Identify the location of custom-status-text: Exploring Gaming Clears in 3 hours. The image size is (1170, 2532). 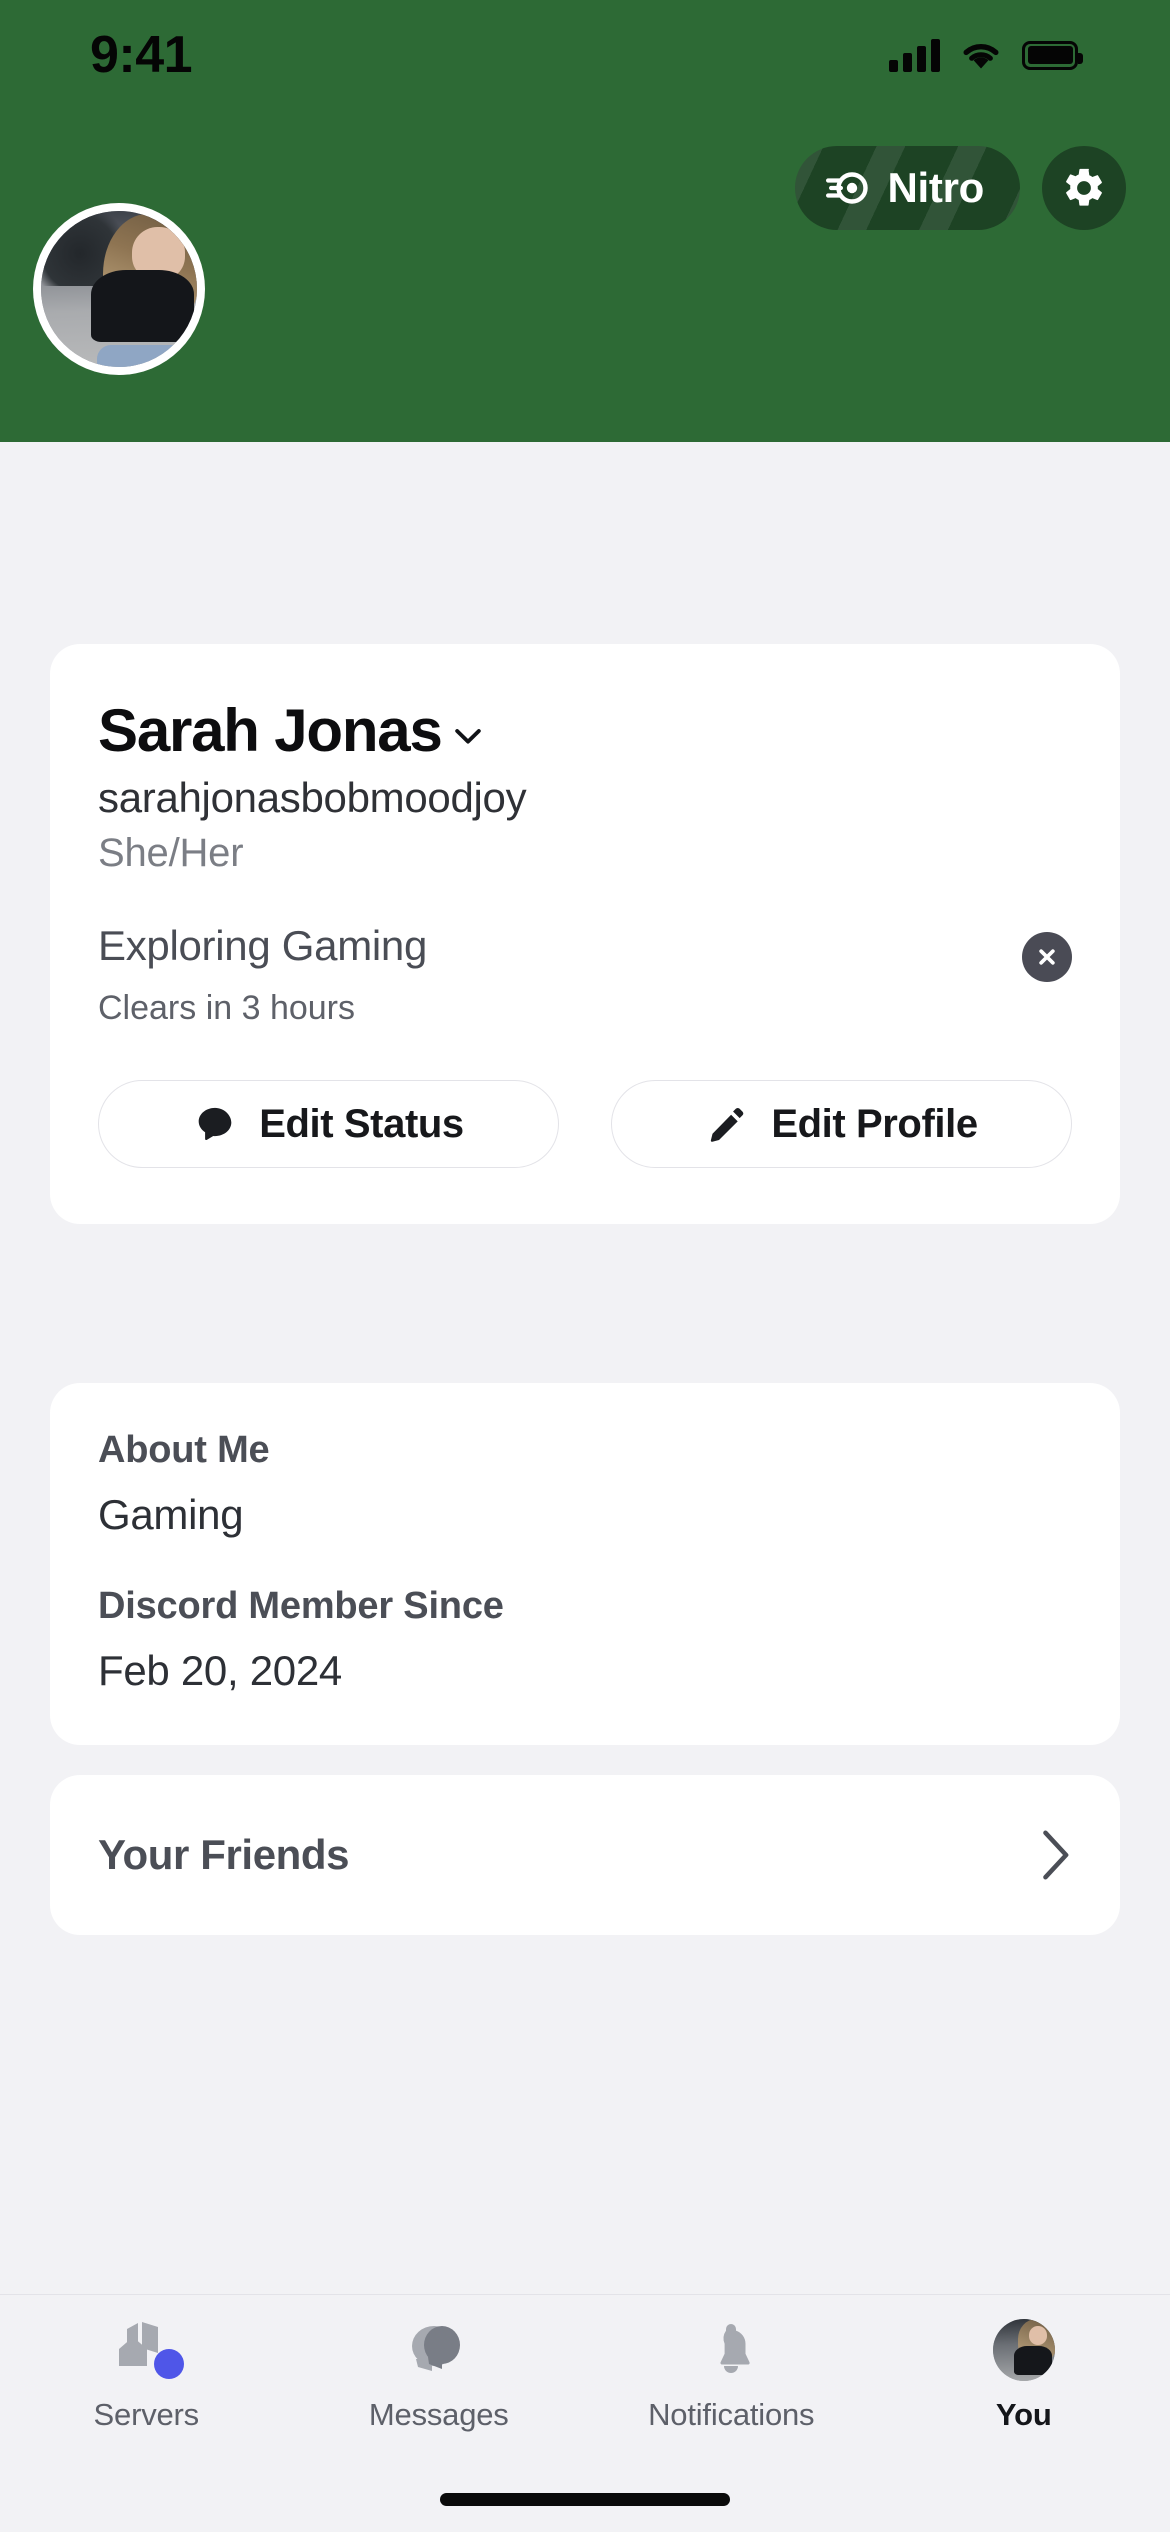
(262, 975).